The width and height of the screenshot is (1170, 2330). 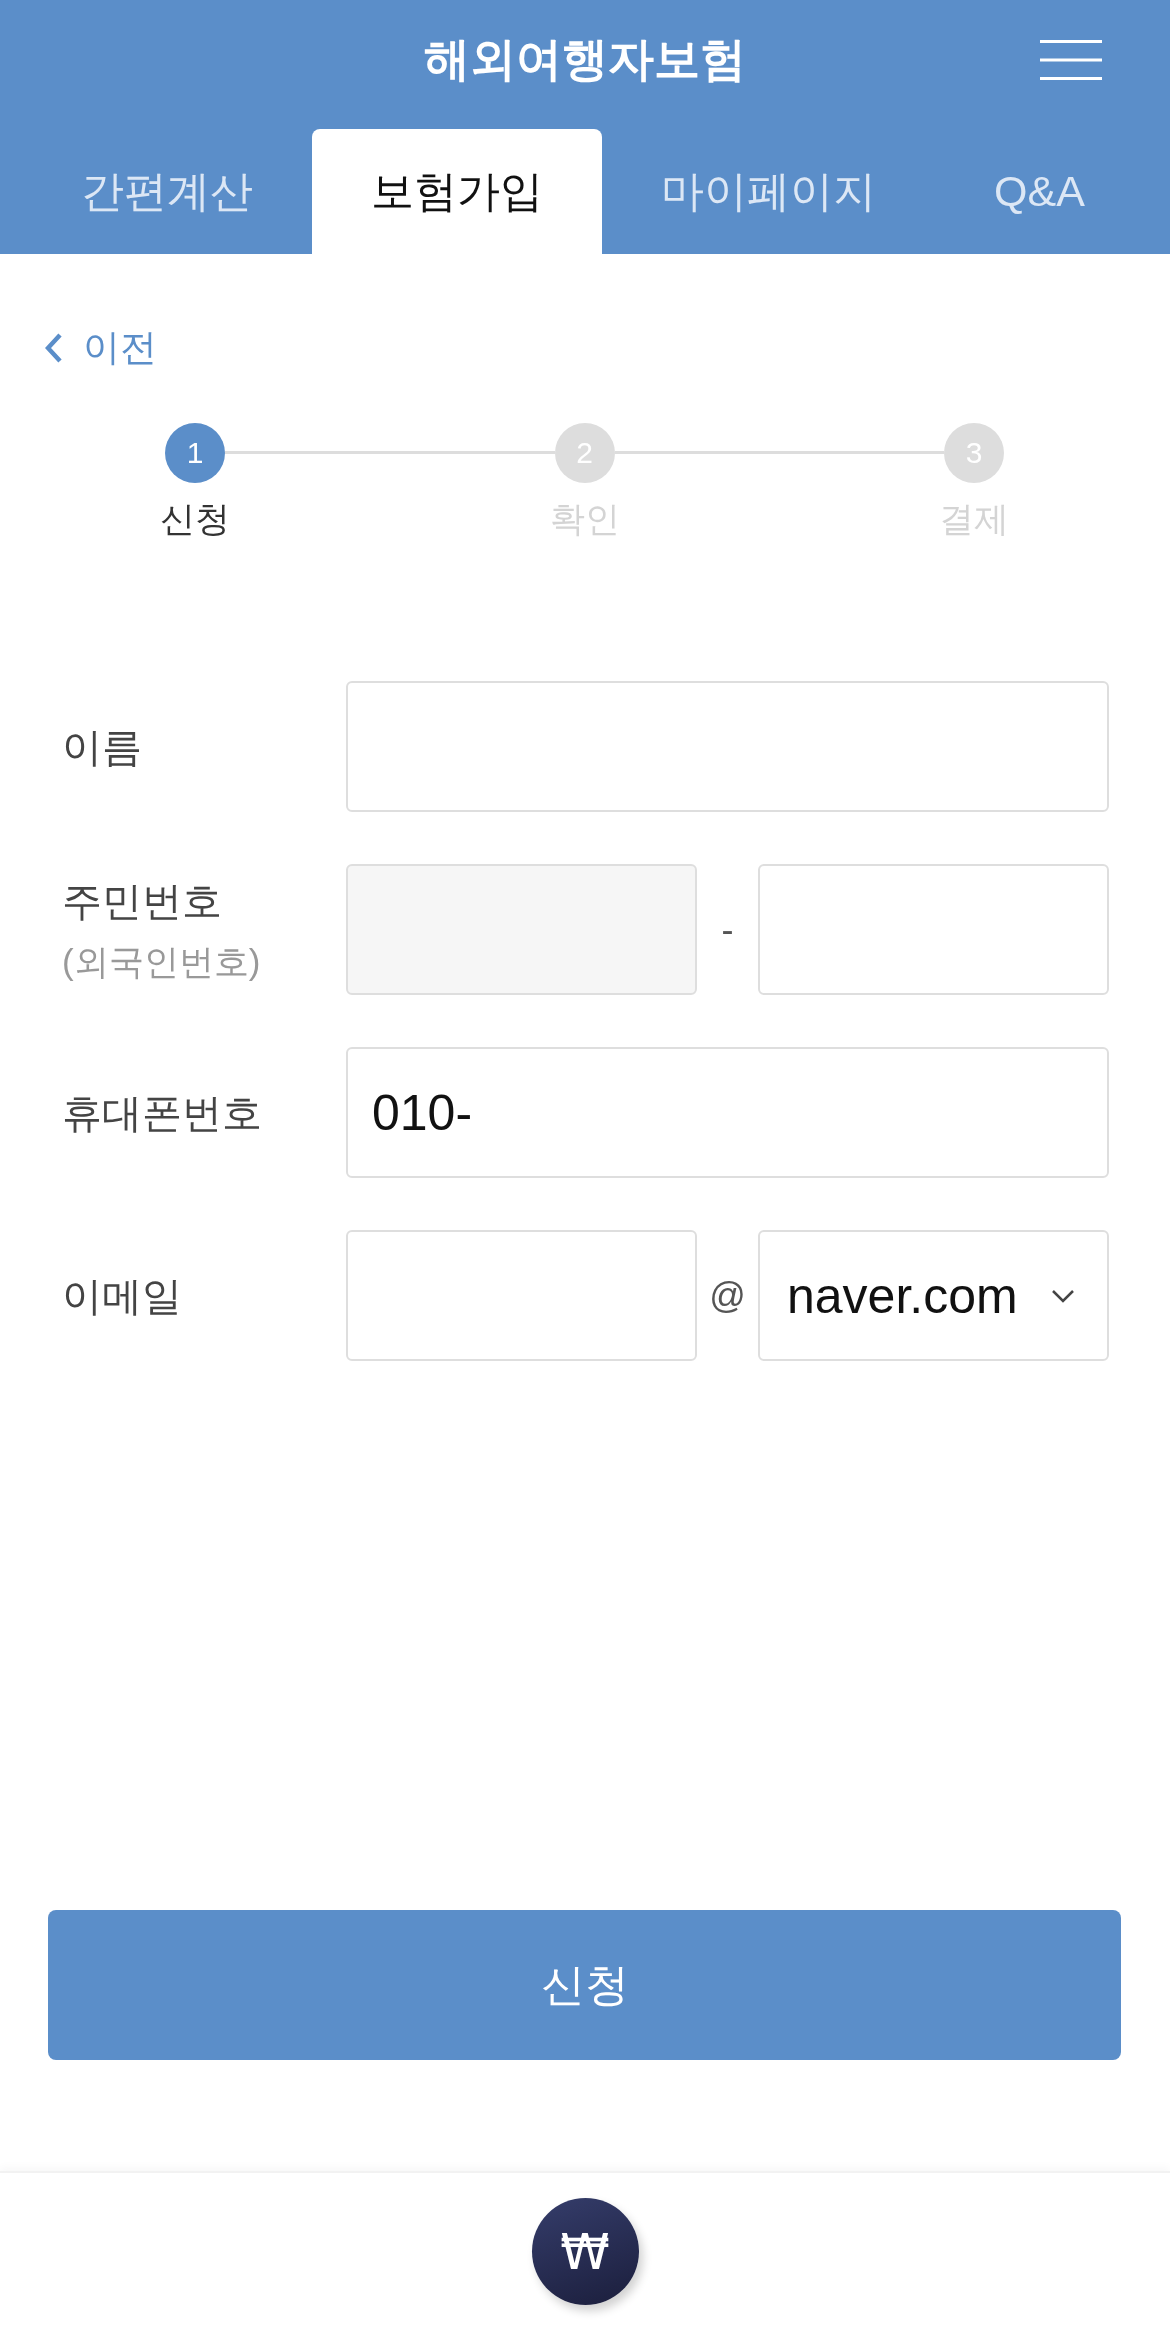 I want to click on won-button: ₩, so click(x=585, y=2251).